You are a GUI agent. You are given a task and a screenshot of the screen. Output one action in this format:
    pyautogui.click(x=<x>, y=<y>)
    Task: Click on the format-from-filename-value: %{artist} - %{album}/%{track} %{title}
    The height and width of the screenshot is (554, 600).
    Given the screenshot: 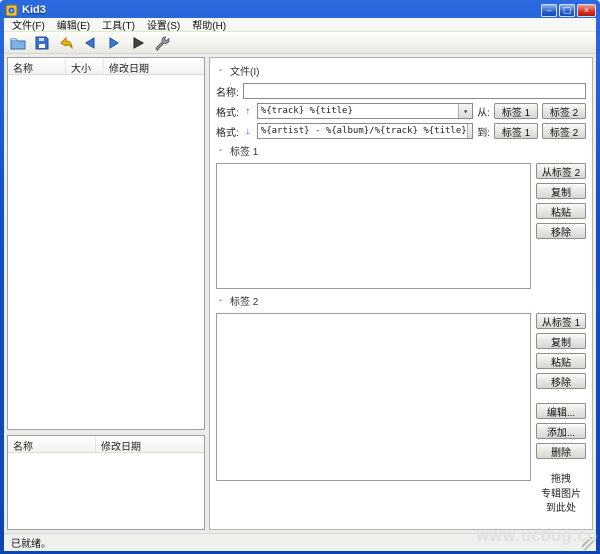 What is the action you would take?
    pyautogui.click(x=363, y=131)
    